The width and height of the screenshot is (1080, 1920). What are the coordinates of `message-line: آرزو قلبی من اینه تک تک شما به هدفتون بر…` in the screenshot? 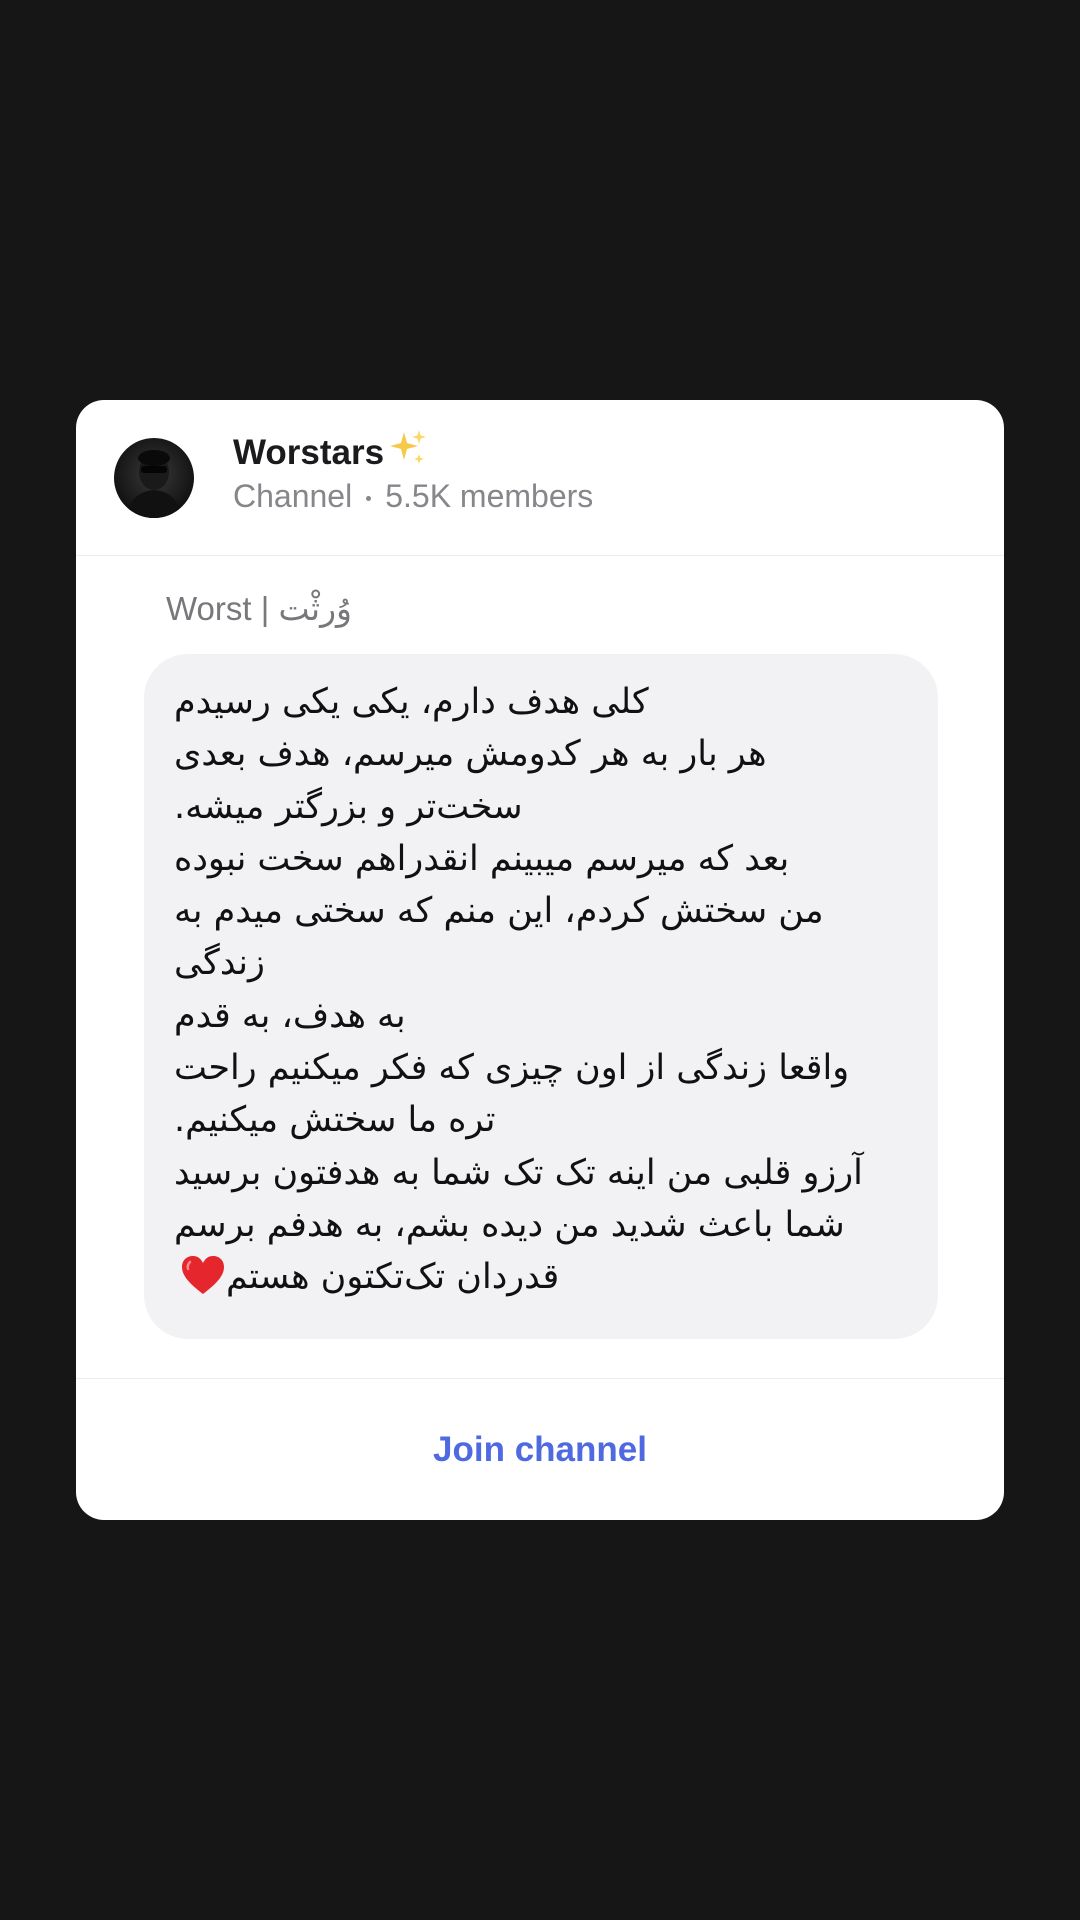 It's located at (518, 1172).